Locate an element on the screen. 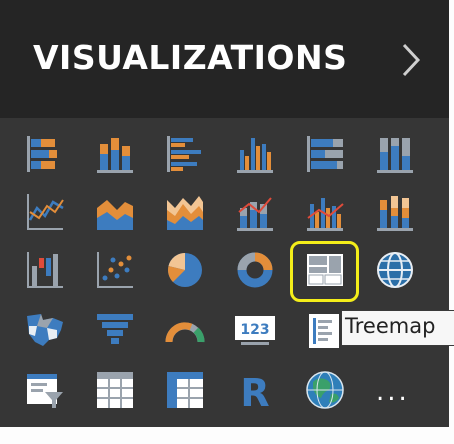  clustered-column-chart-icon is located at coordinates (255, 155).